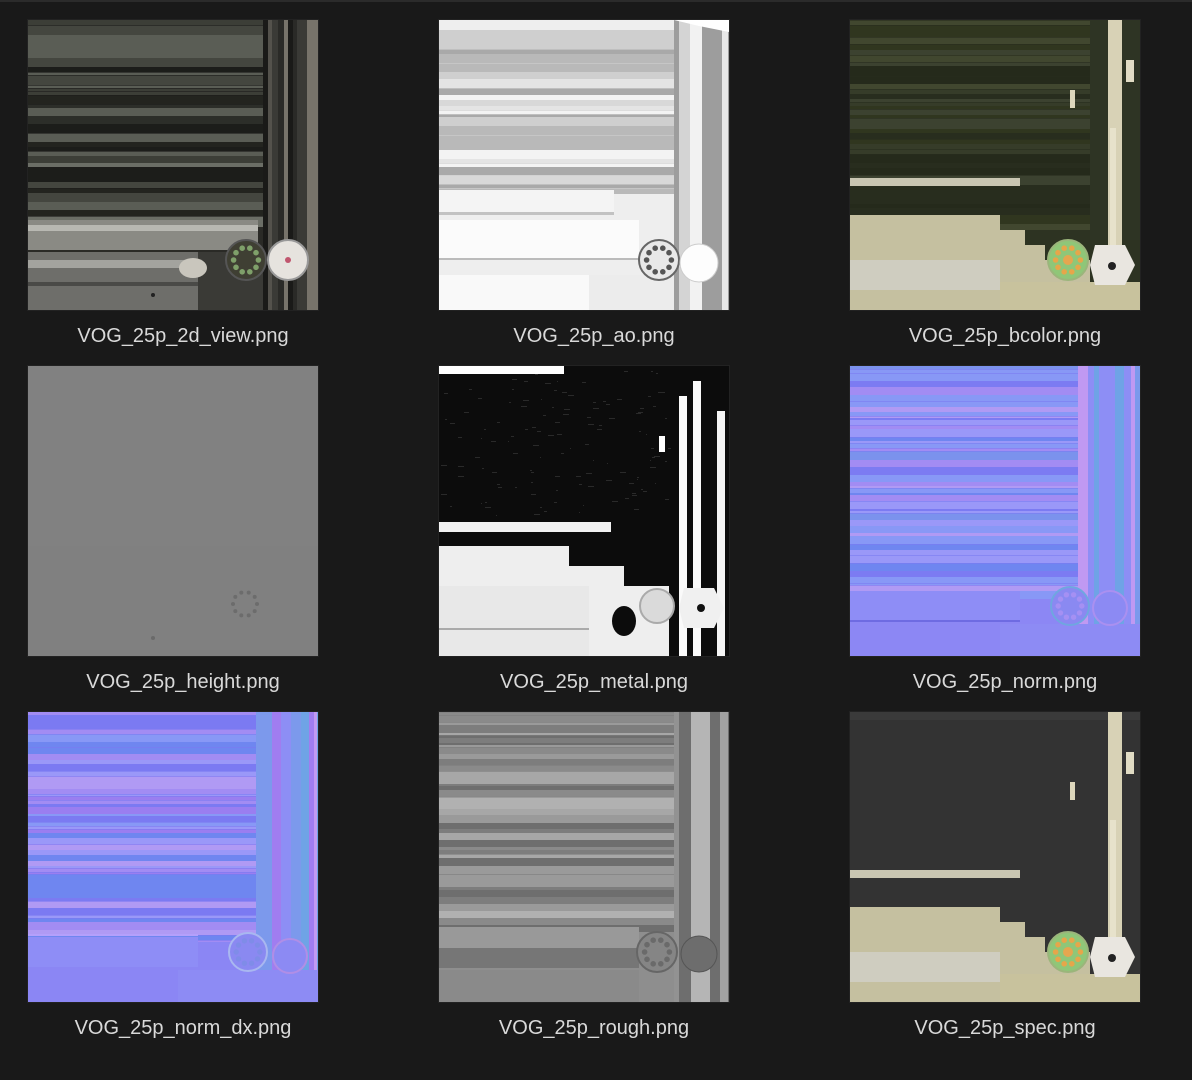 The width and height of the screenshot is (1192, 1080). Describe the element at coordinates (173, 857) in the screenshot. I see `texture-norm-dx-thumbnail` at that location.